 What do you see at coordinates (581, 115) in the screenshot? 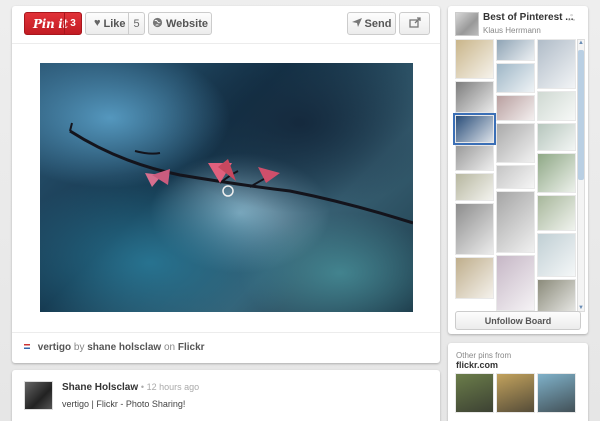
I see `scroll-thumb` at bounding box center [581, 115].